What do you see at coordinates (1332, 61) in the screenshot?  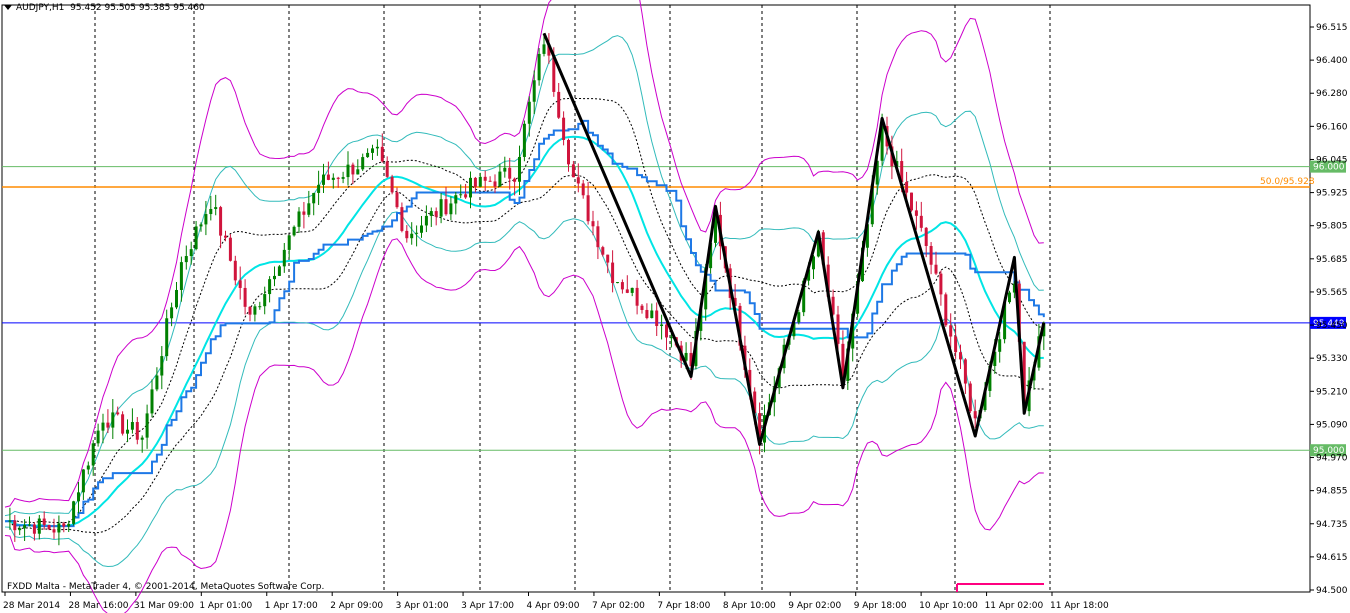 I see `y-tick-label: 96.400` at bounding box center [1332, 61].